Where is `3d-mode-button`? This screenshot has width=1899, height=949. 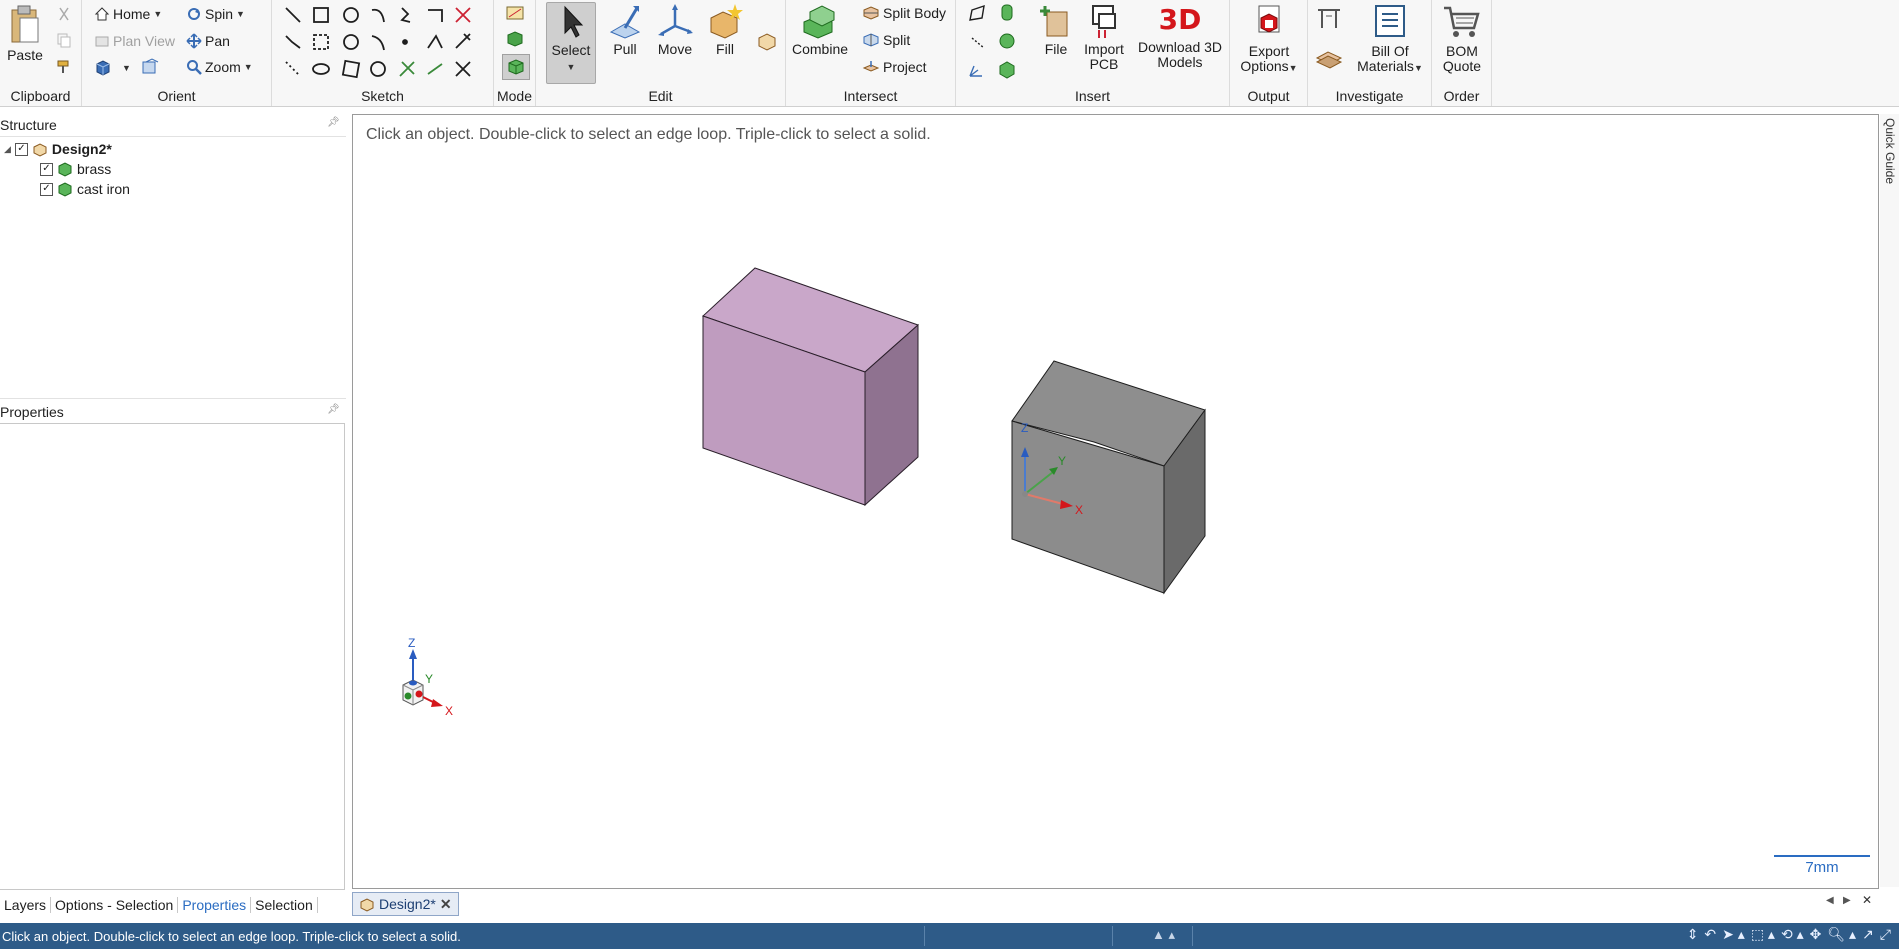 3d-mode-button is located at coordinates (516, 67).